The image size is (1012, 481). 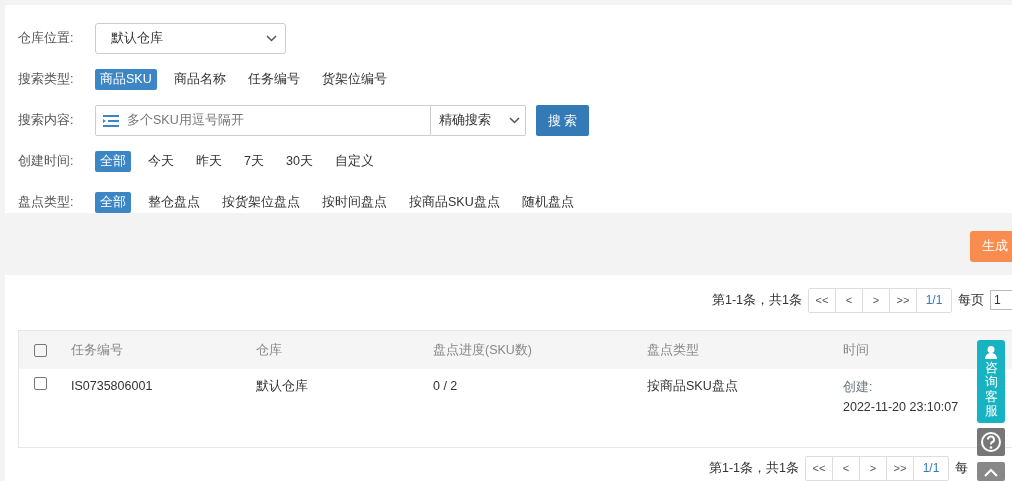 What do you see at coordinates (692, 386) in the screenshot?
I see `table-cell: 按商品SKU盘点` at bounding box center [692, 386].